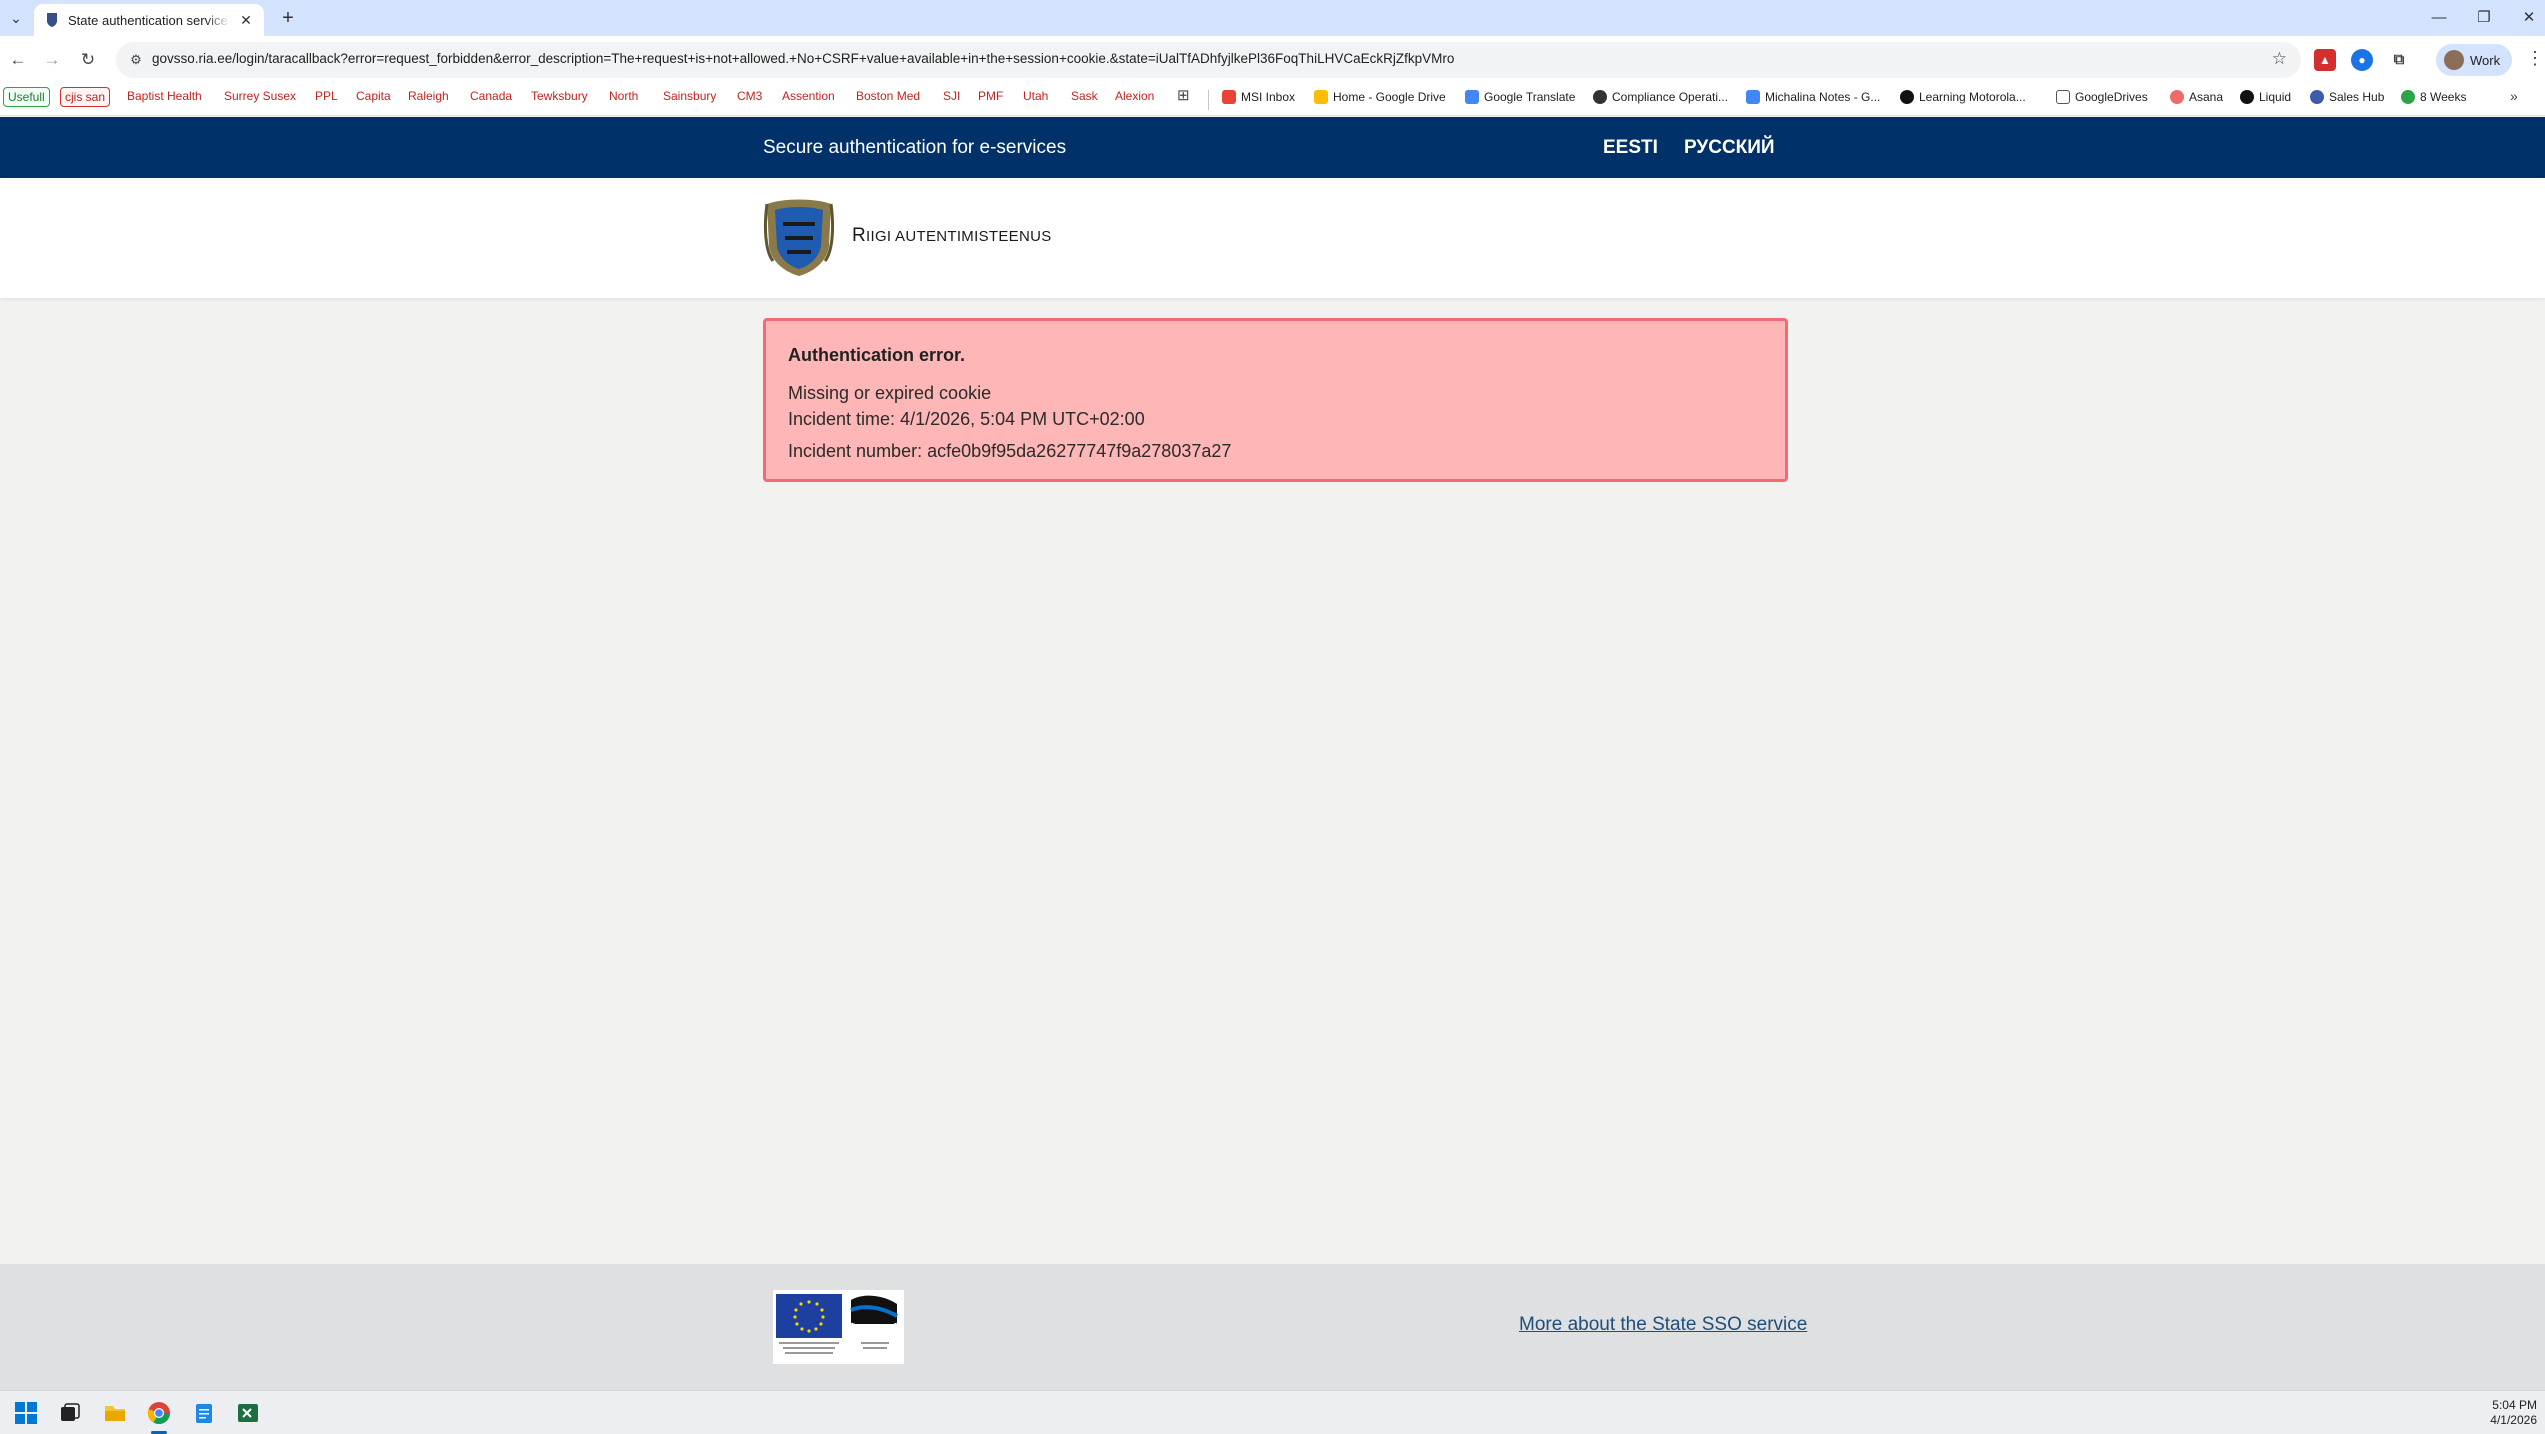  I want to click on tab-title: State authentication service - S, so click(149, 20).